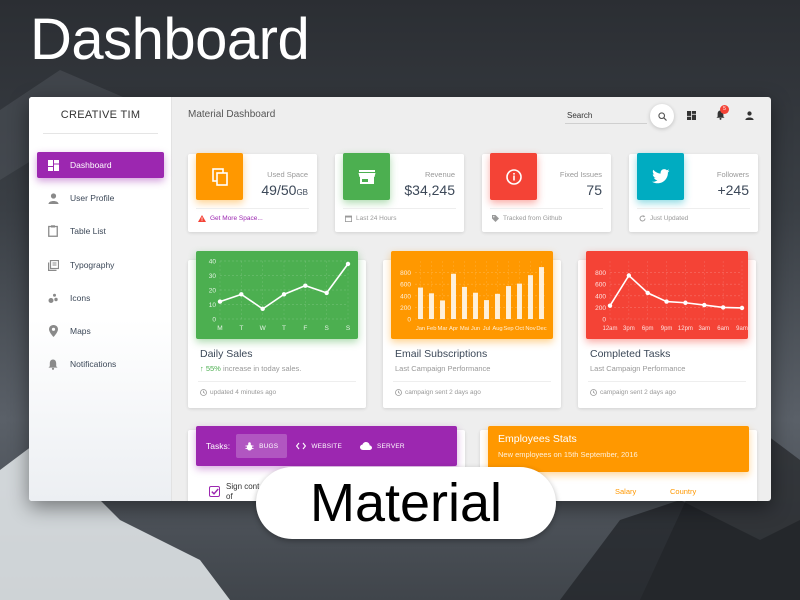  What do you see at coordinates (432, 329) in the screenshot?
I see `x-tick-label: Feb` at bounding box center [432, 329].